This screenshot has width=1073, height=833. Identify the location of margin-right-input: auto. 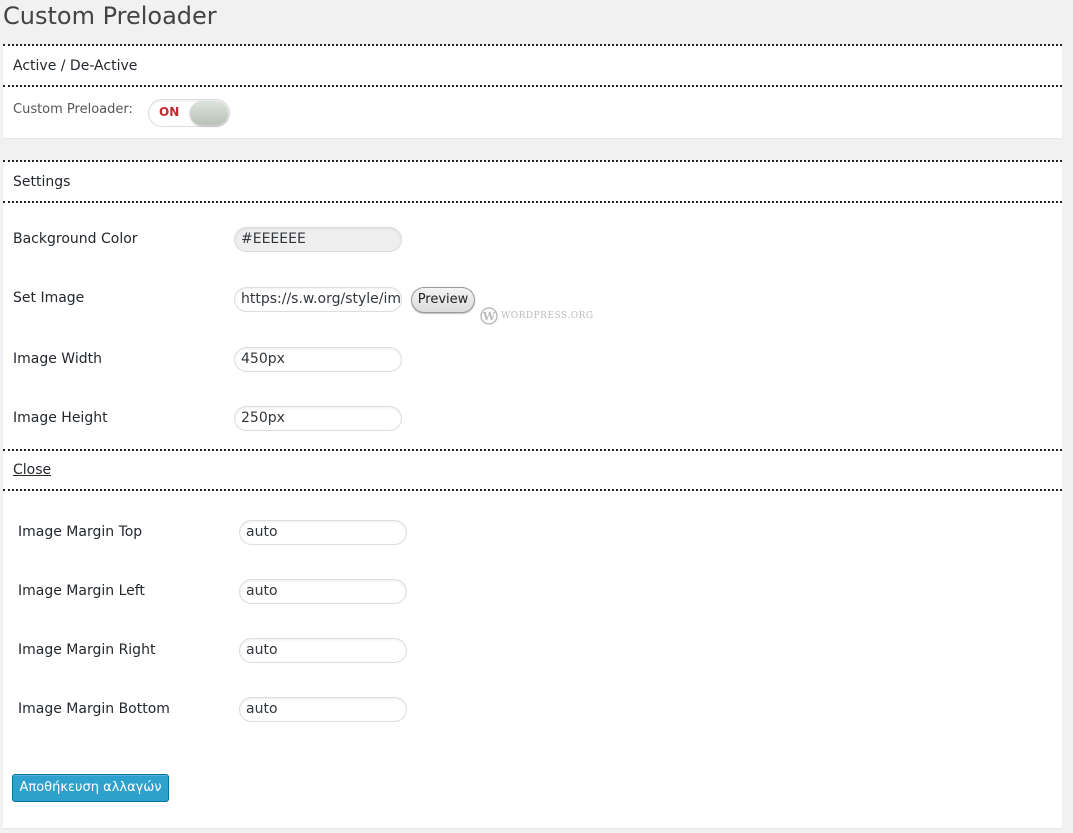
(323, 650).